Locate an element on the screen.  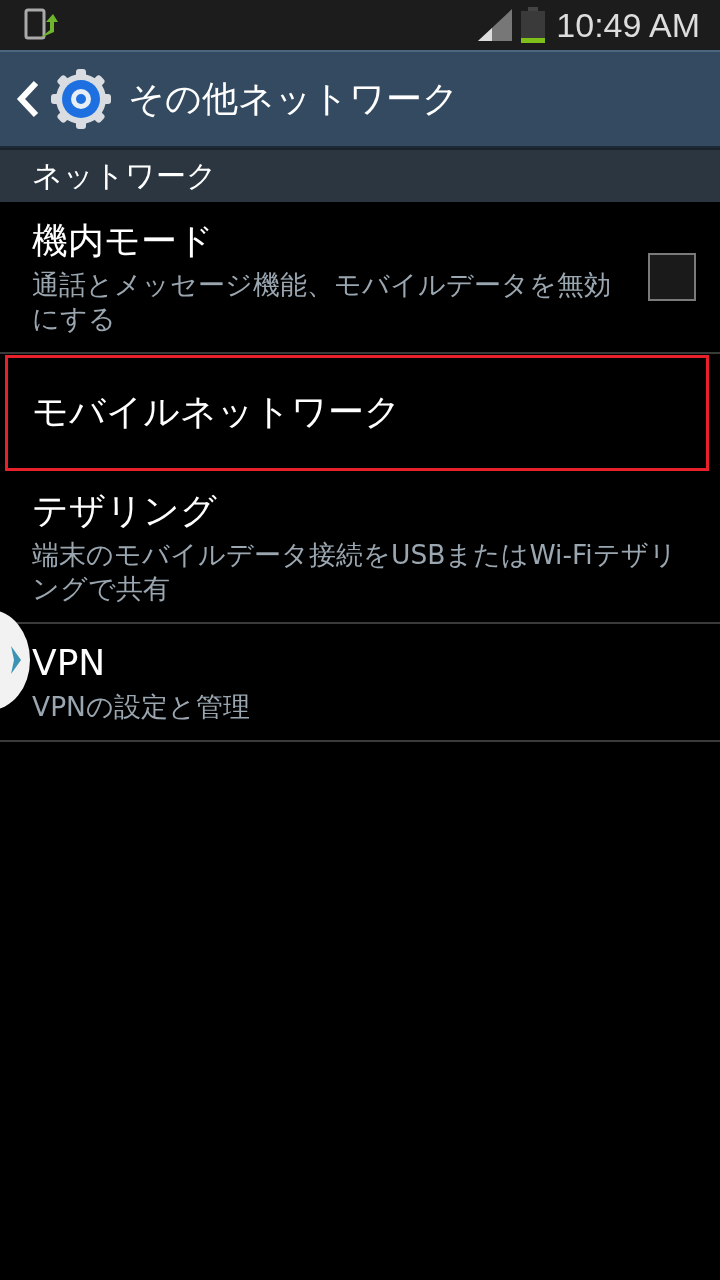
setting-item: テザリング 端末のモバイルデータ接続をUSBまたはWi-Fiテザリングで共有 is located at coordinates (360, 548).